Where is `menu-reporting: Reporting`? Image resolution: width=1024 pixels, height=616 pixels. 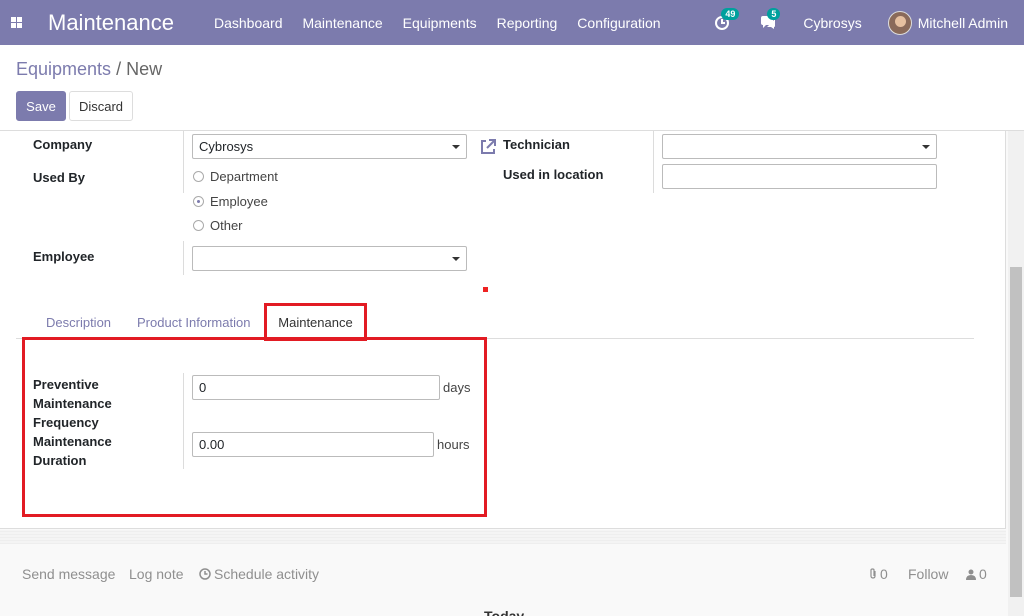 menu-reporting: Reporting is located at coordinates (527, 23).